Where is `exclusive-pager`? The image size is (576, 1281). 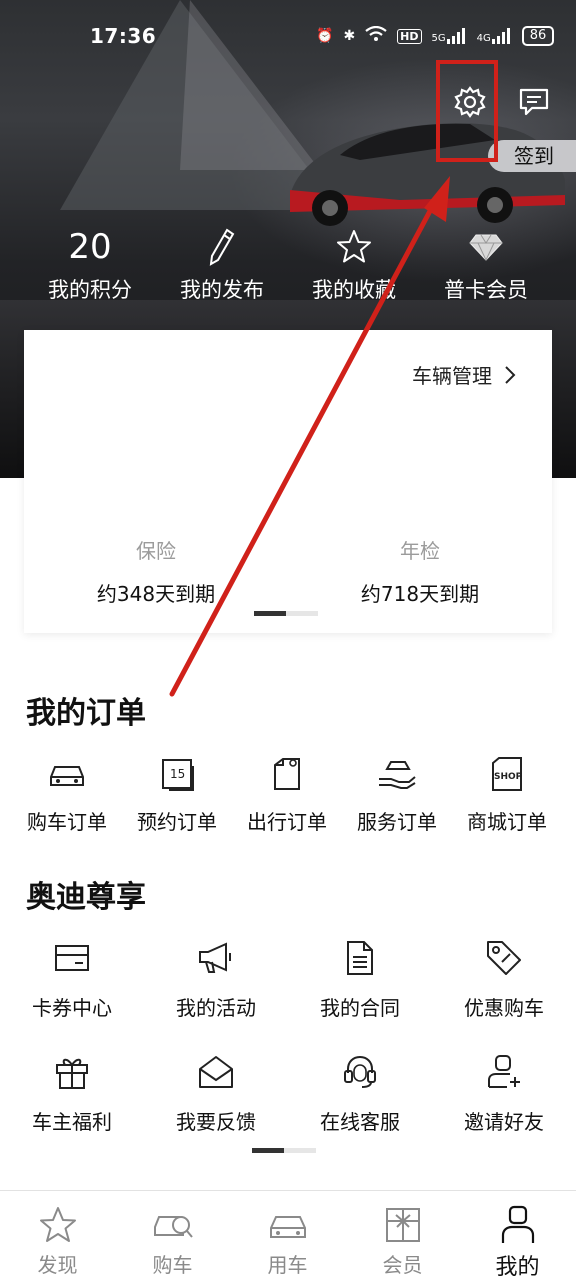 exclusive-pager is located at coordinates (284, 1150).